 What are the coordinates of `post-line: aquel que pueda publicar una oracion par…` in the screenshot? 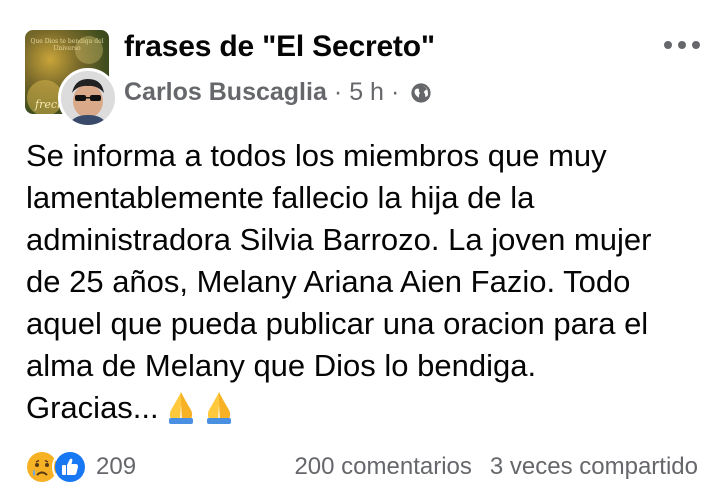 It's located at (337, 323).